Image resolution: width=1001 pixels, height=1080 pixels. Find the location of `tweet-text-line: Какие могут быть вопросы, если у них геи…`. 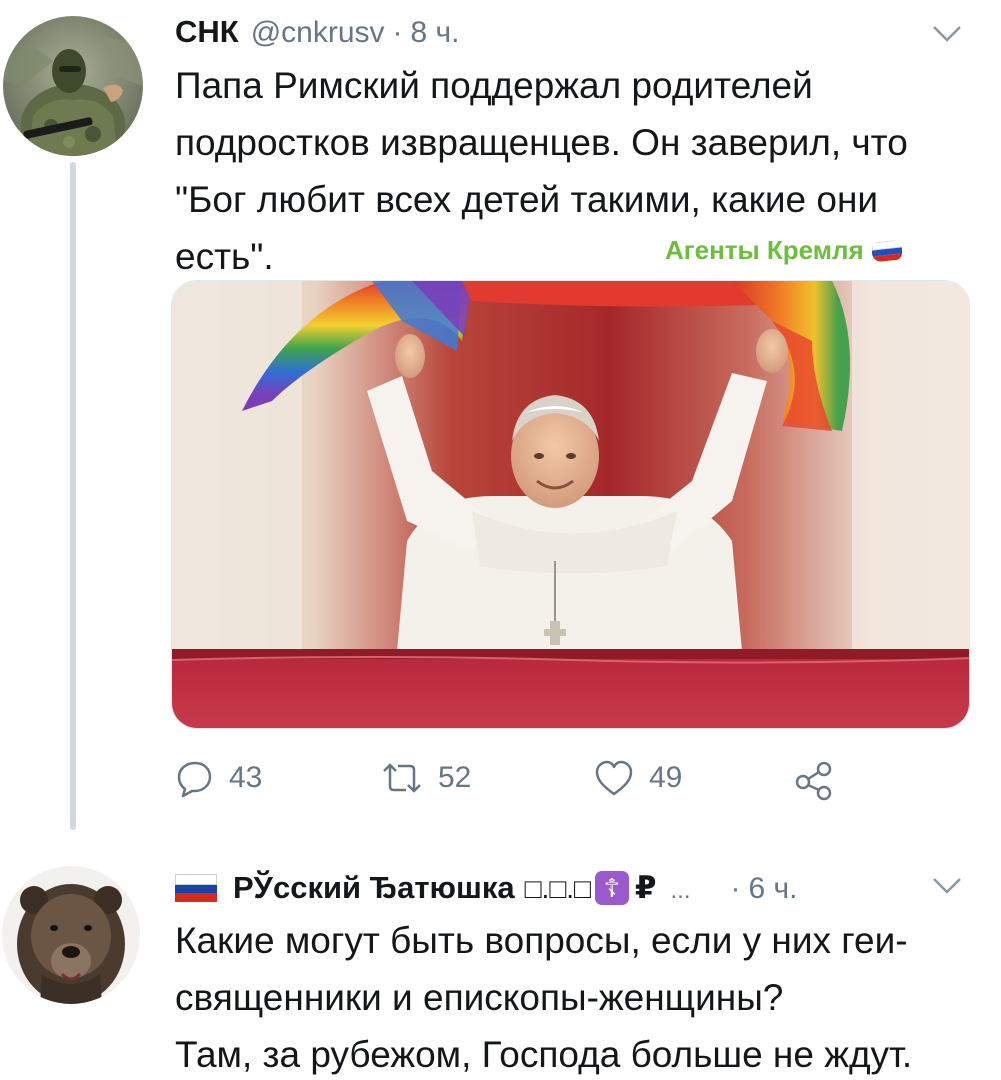

tweet-text-line: Какие могут быть вопросы, если у них геи… is located at coordinates (541, 940).